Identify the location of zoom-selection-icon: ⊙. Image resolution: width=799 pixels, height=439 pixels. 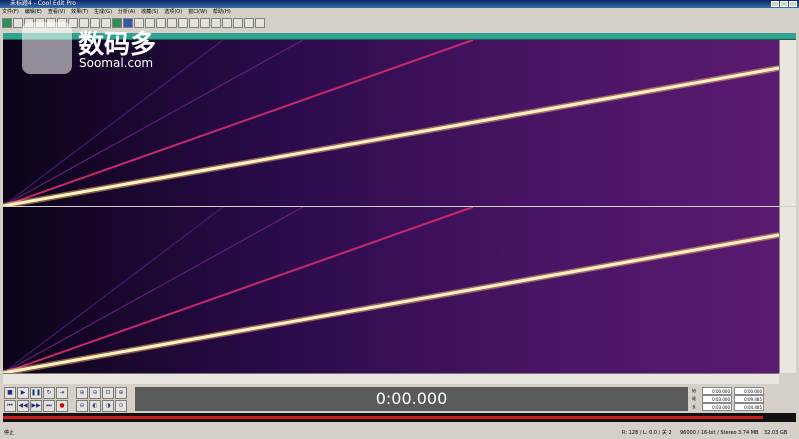
(121, 406).